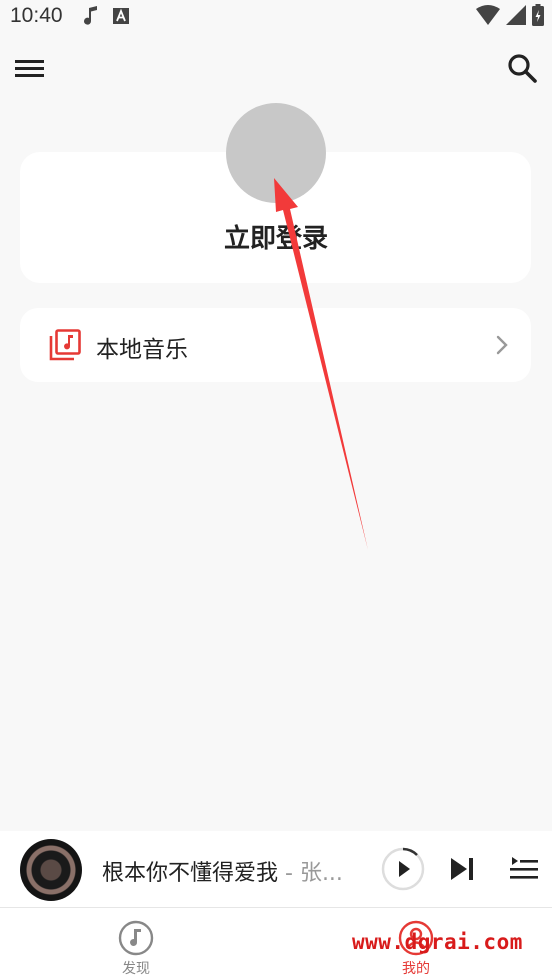  I want to click on song-title: 根本你不懂得爱我, so click(190, 873).